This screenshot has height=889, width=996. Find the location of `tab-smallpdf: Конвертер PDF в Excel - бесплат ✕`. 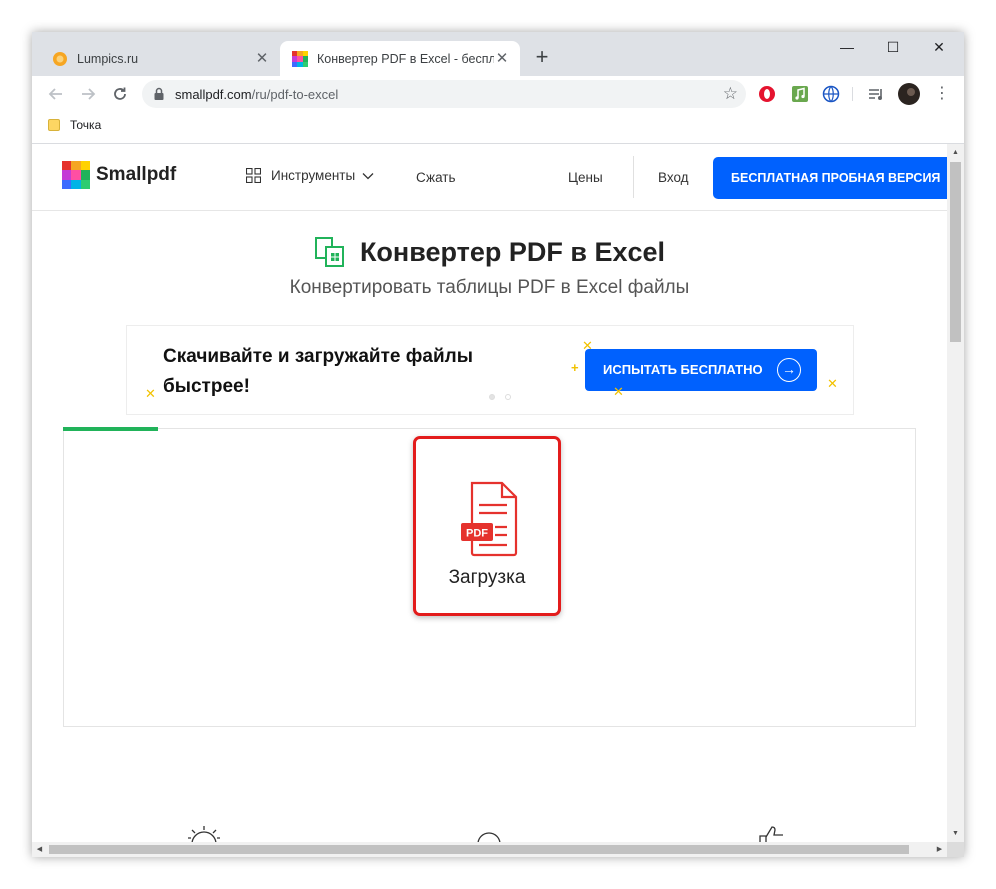

tab-smallpdf: Конвертер PDF в Excel - бесплат ✕ is located at coordinates (400, 58).